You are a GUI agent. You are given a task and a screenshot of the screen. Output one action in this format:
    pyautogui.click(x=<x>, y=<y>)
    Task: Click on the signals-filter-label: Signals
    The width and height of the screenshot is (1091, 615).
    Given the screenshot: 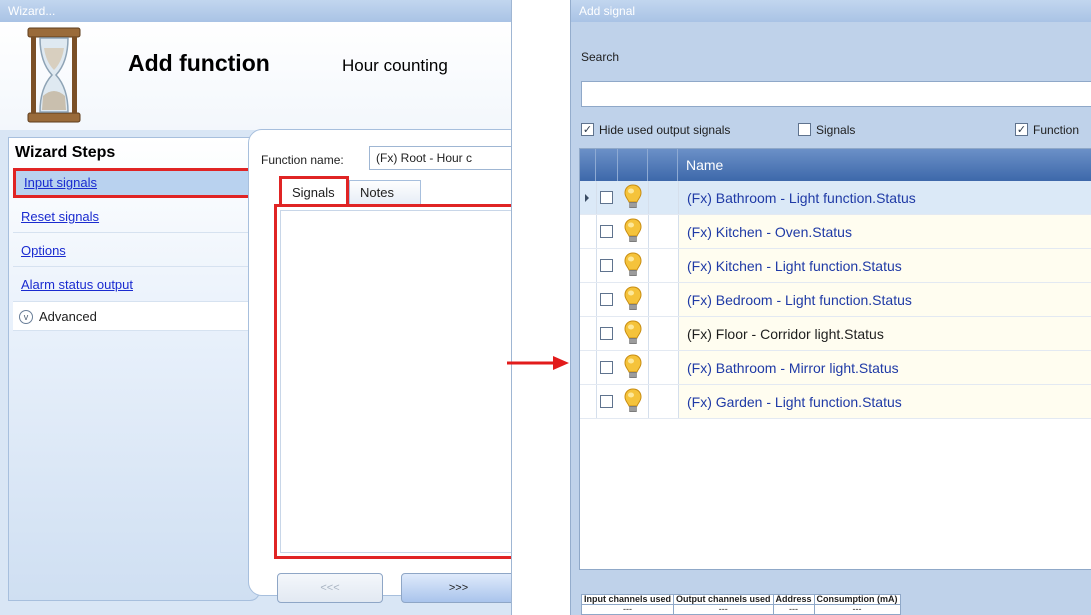 What is the action you would take?
    pyautogui.click(x=836, y=130)
    